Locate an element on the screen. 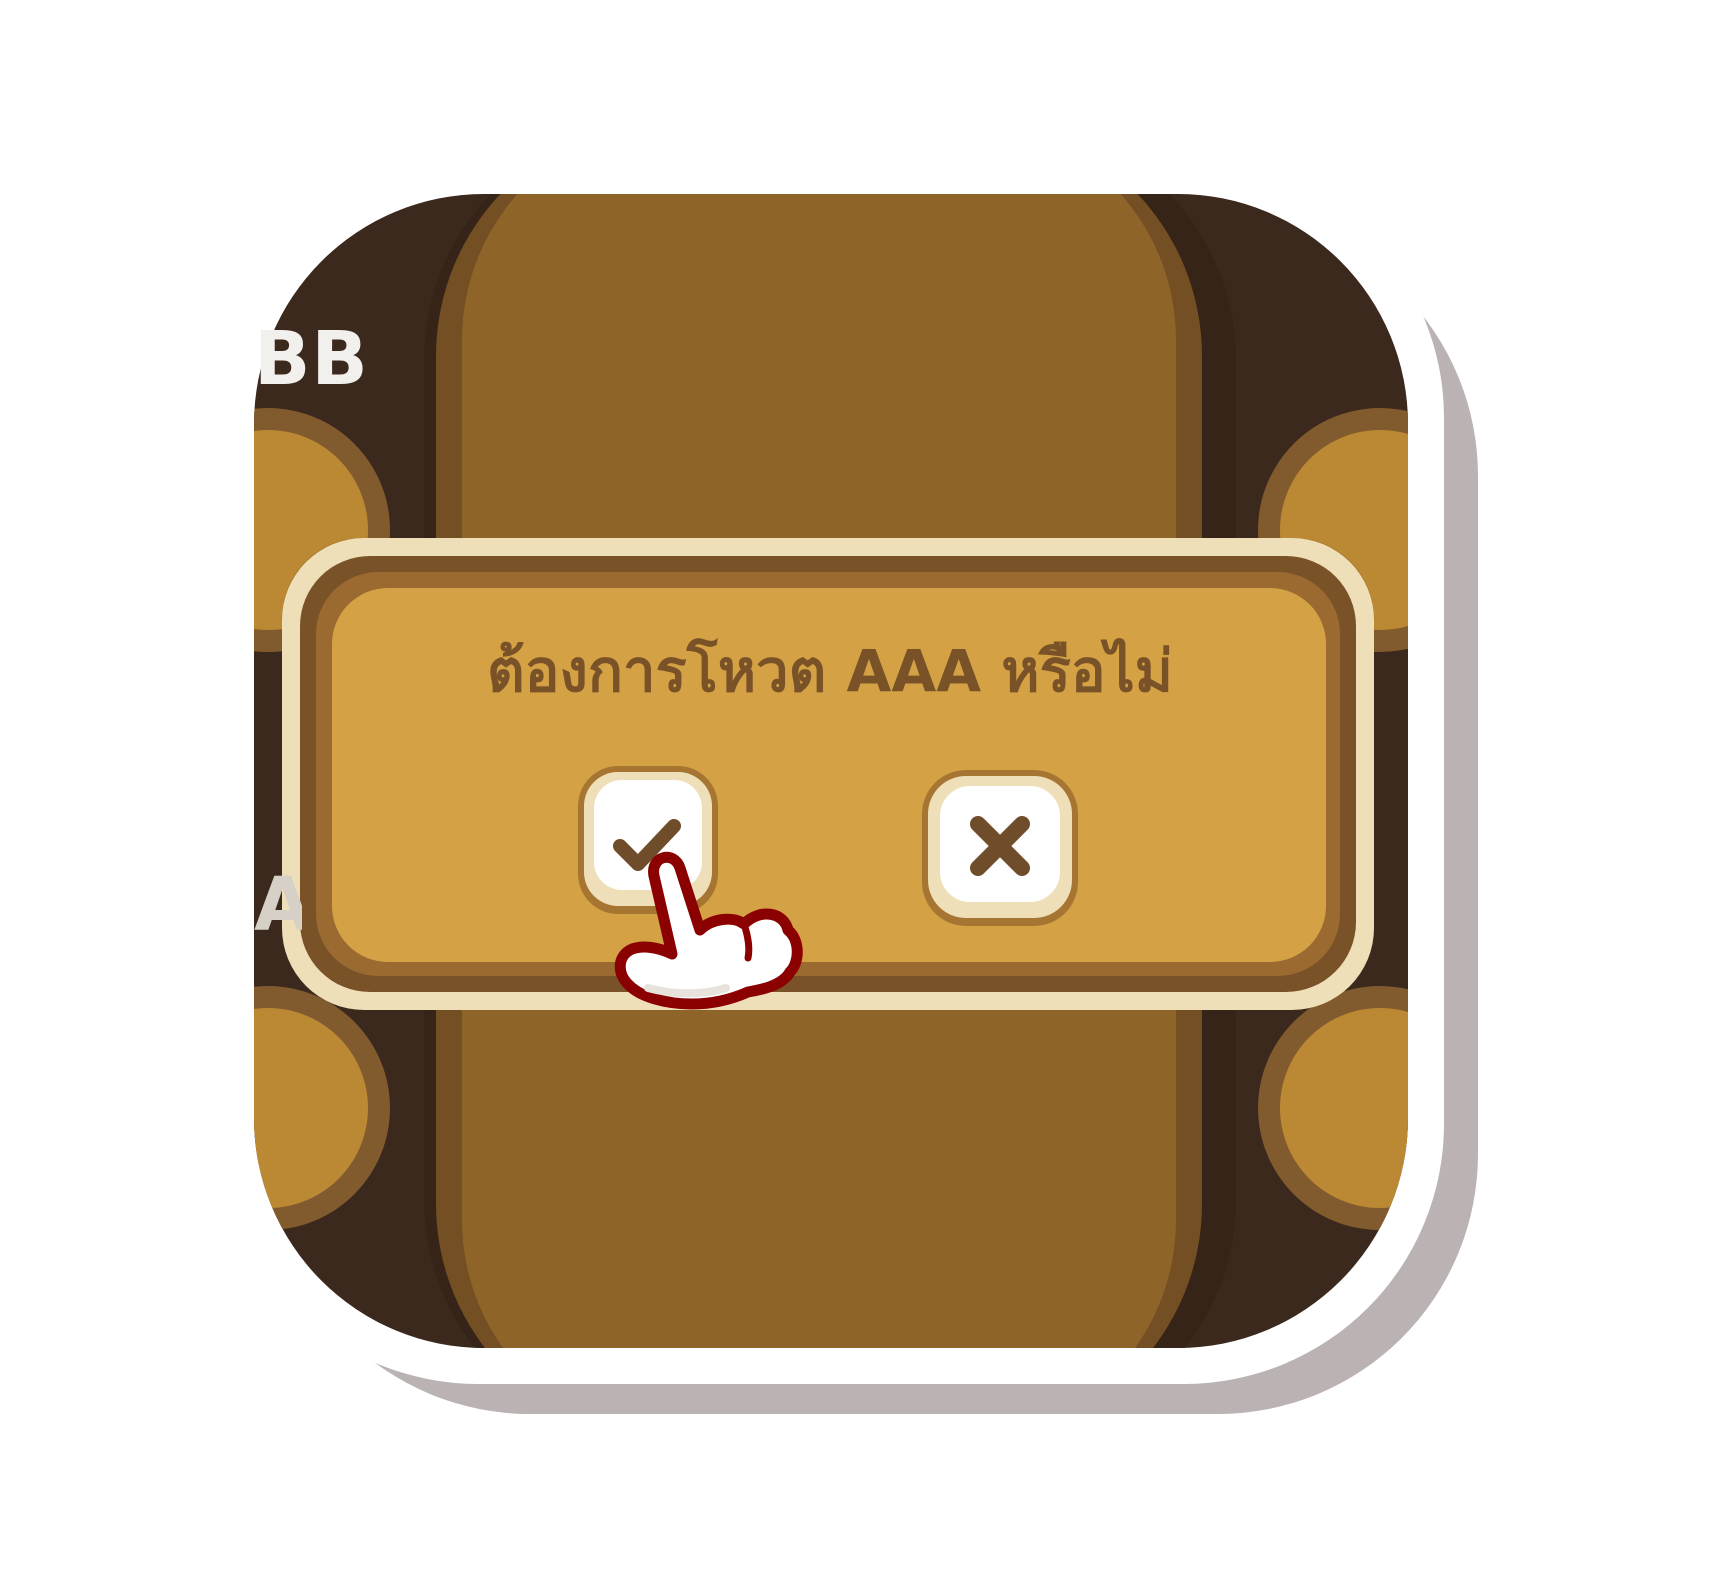 Image resolution: width=1722 pixels, height=1578 pixels. cancel-vote-button is located at coordinates (1000, 848).